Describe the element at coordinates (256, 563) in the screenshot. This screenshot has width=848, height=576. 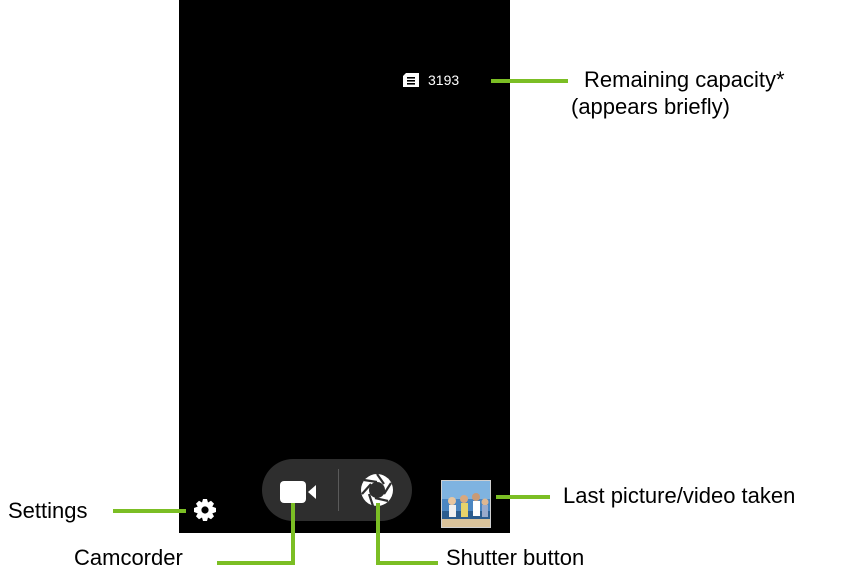
I see `callout-line-camcorder-horizontal` at that location.